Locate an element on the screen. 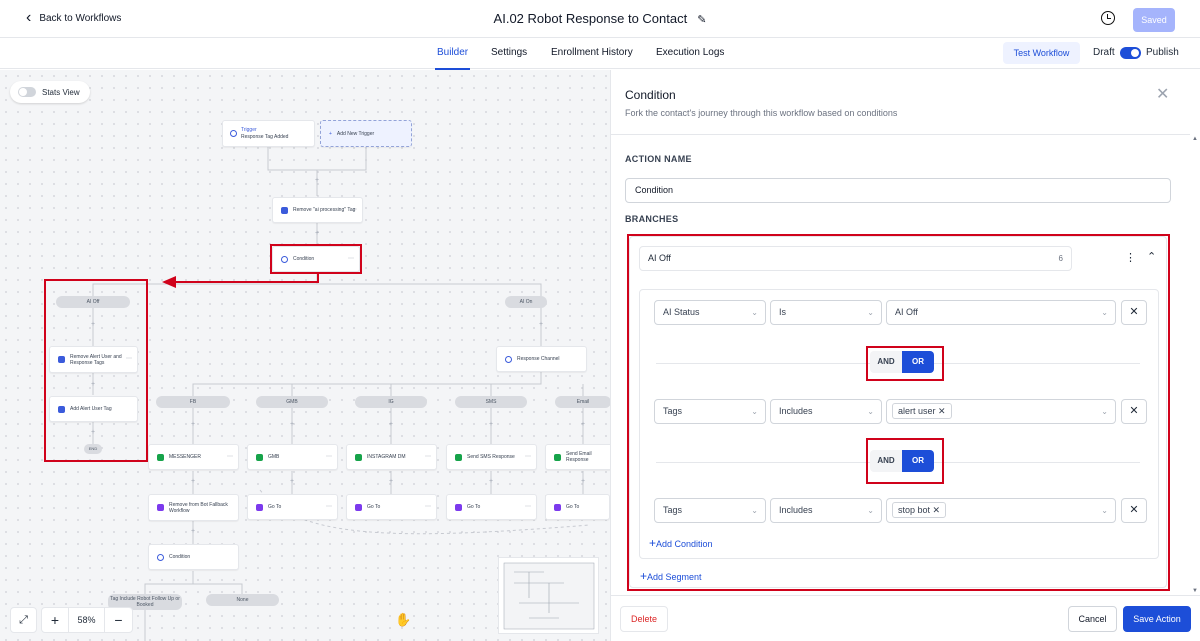 The width and height of the screenshot is (1200, 641). minimap is located at coordinates (548, 595).